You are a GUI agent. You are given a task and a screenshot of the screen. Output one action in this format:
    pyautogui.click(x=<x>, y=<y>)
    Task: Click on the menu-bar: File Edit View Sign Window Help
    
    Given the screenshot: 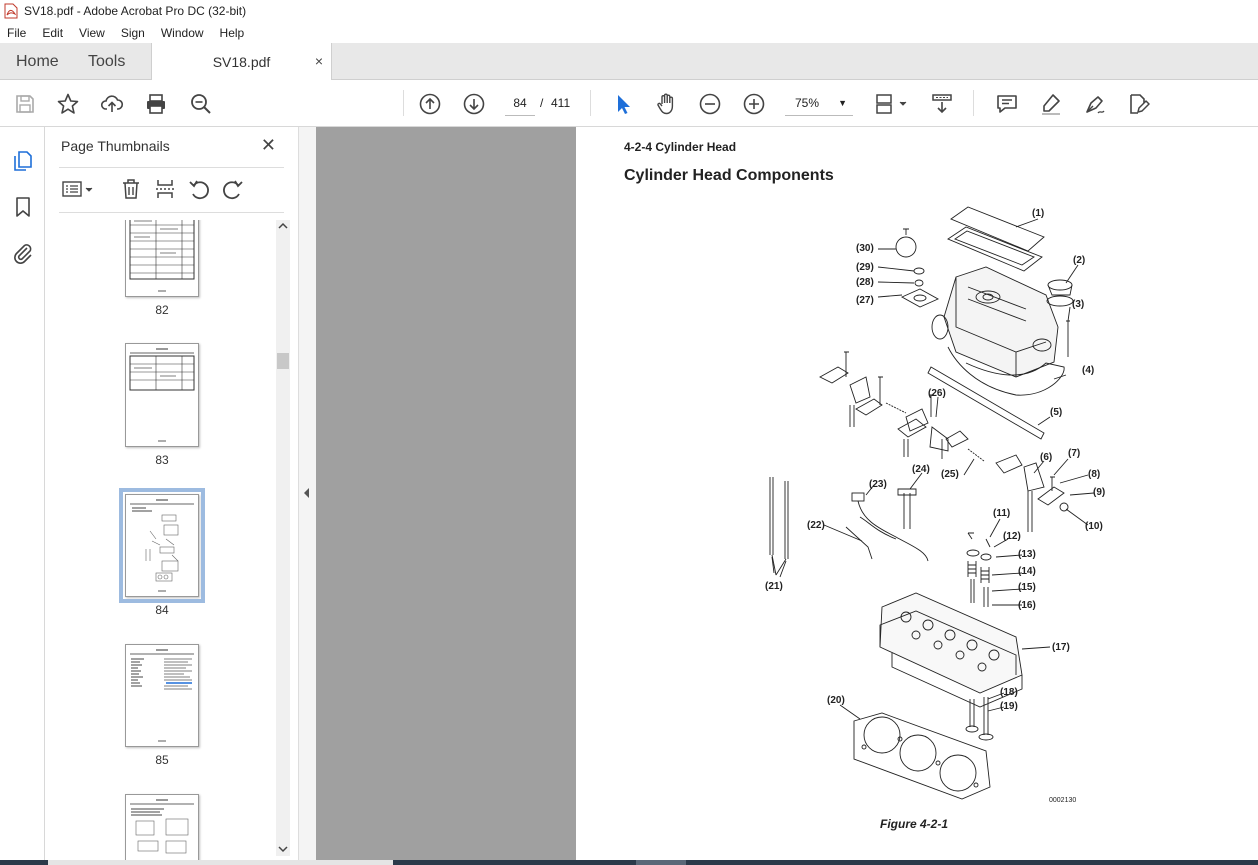 What is the action you would take?
    pyautogui.click(x=629, y=32)
    